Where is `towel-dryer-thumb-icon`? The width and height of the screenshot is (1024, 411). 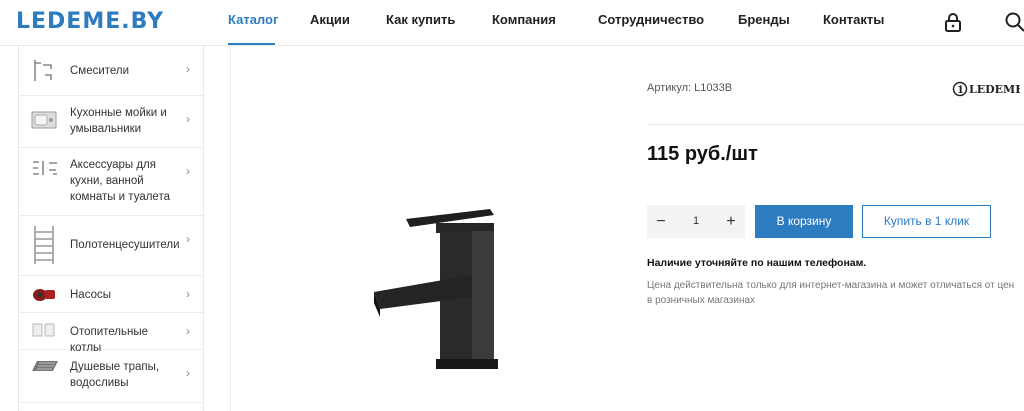 towel-dryer-thumb-icon is located at coordinates (44, 245).